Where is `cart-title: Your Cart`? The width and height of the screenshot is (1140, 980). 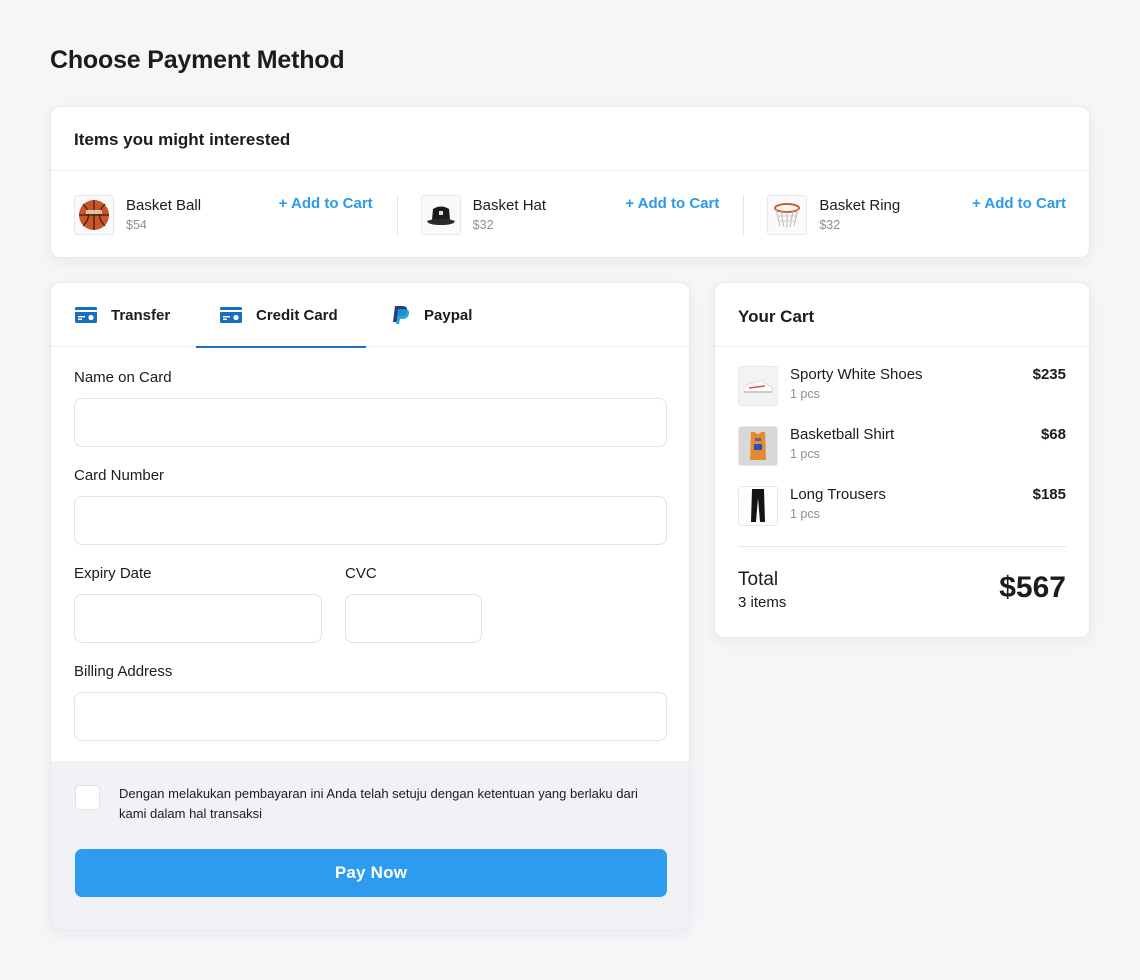
cart-title: Your Cart is located at coordinates (902, 315).